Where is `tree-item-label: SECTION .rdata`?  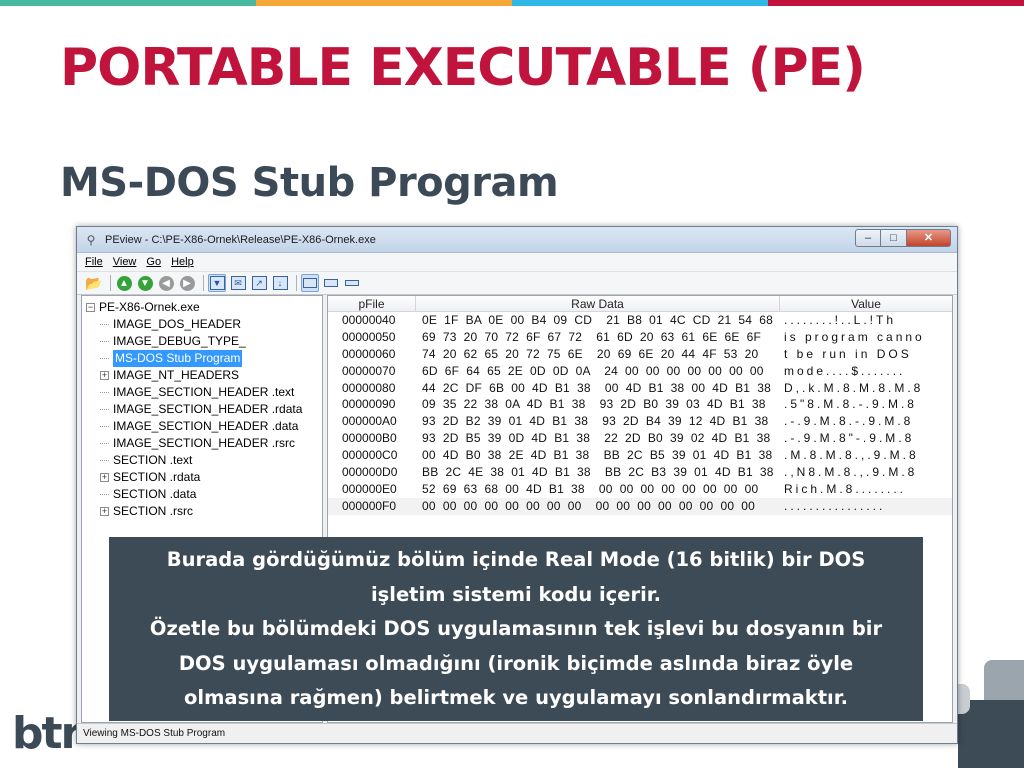 tree-item-label: SECTION .rdata is located at coordinates (157, 477).